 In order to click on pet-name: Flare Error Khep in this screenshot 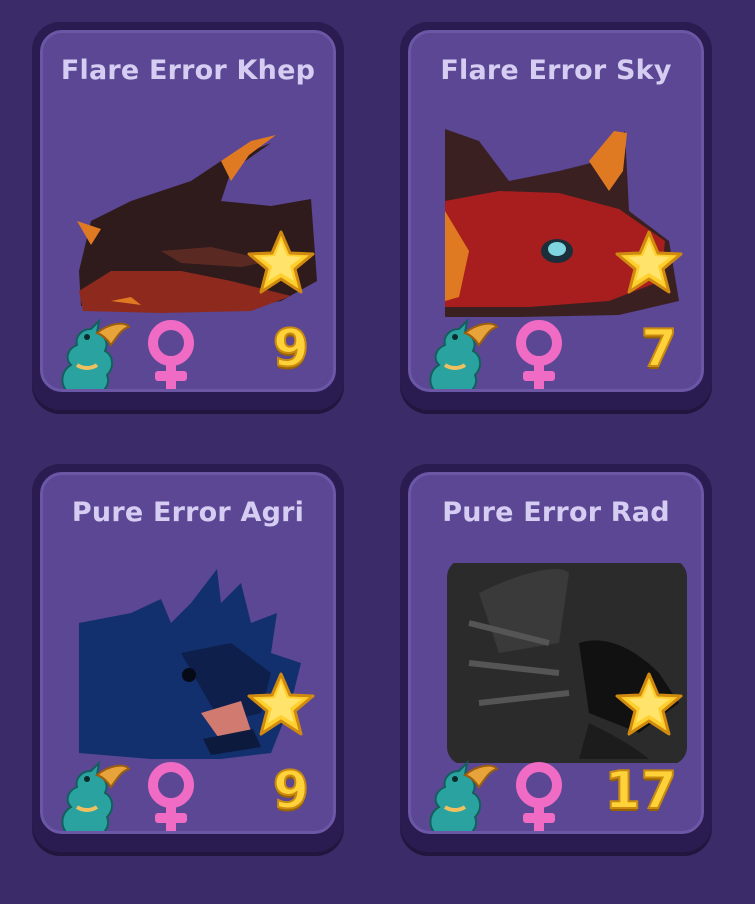, I will do `click(188, 70)`.